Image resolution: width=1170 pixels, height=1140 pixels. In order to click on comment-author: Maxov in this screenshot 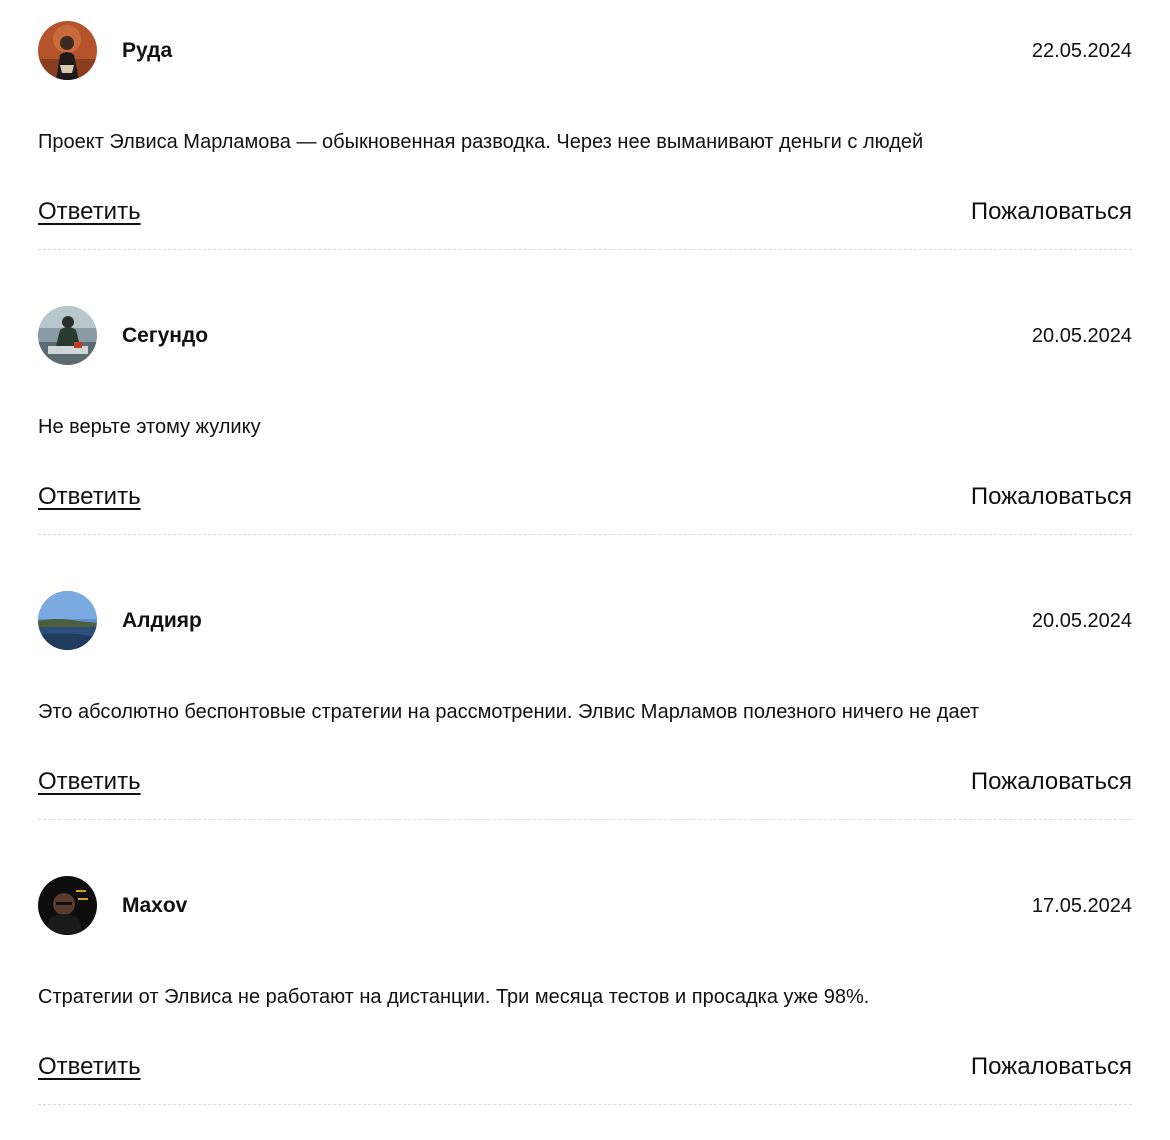, I will do `click(155, 905)`.